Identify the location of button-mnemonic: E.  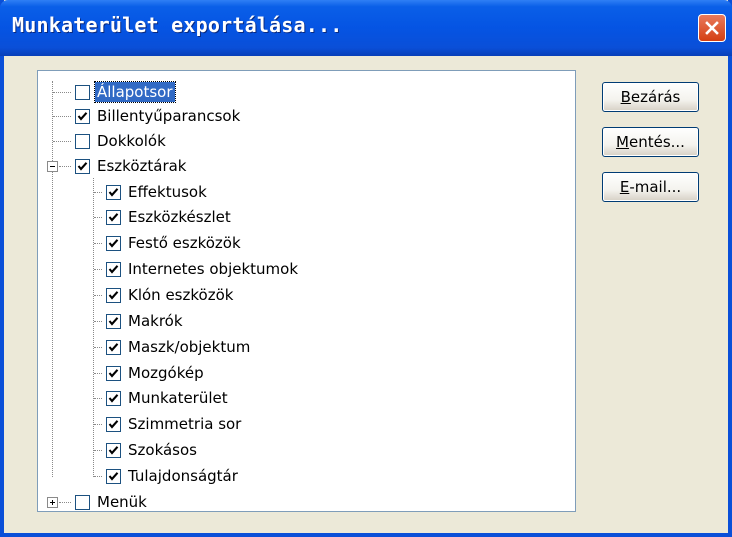
(624, 187).